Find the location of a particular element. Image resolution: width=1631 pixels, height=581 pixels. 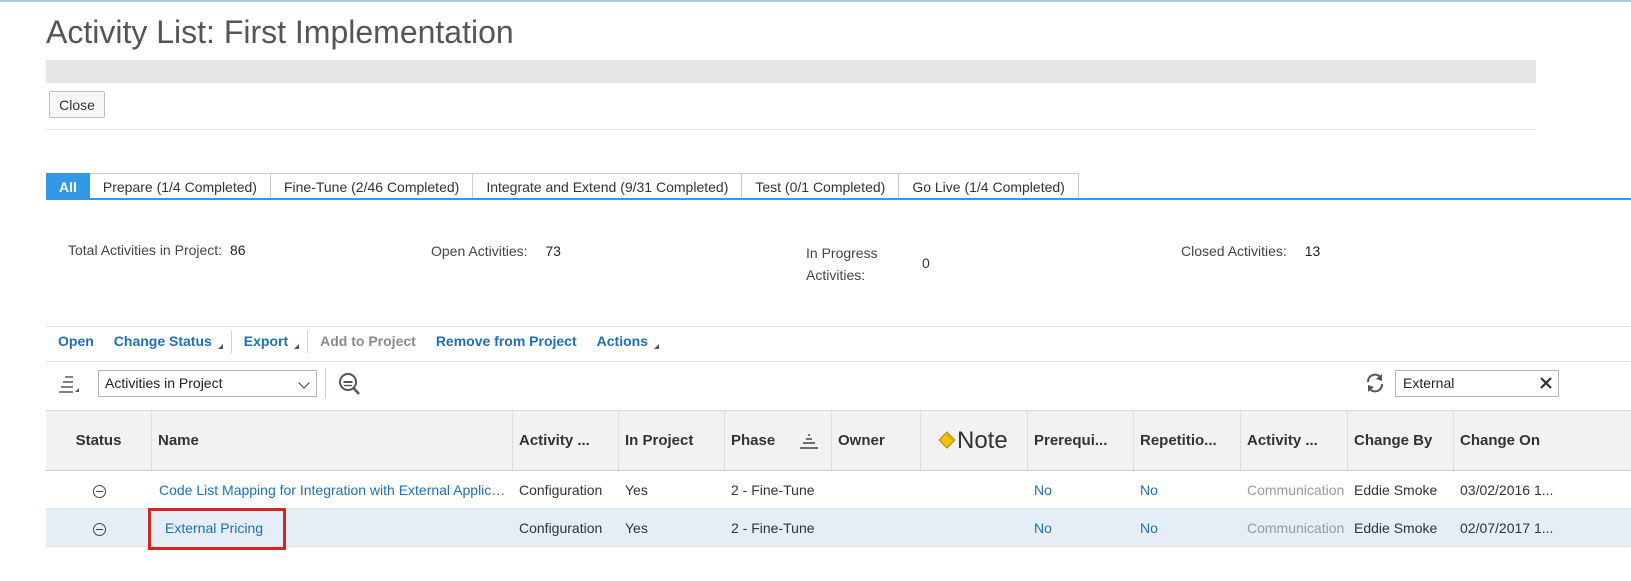

stat-closed: Closed Activities: 13 is located at coordinates (1250, 251).